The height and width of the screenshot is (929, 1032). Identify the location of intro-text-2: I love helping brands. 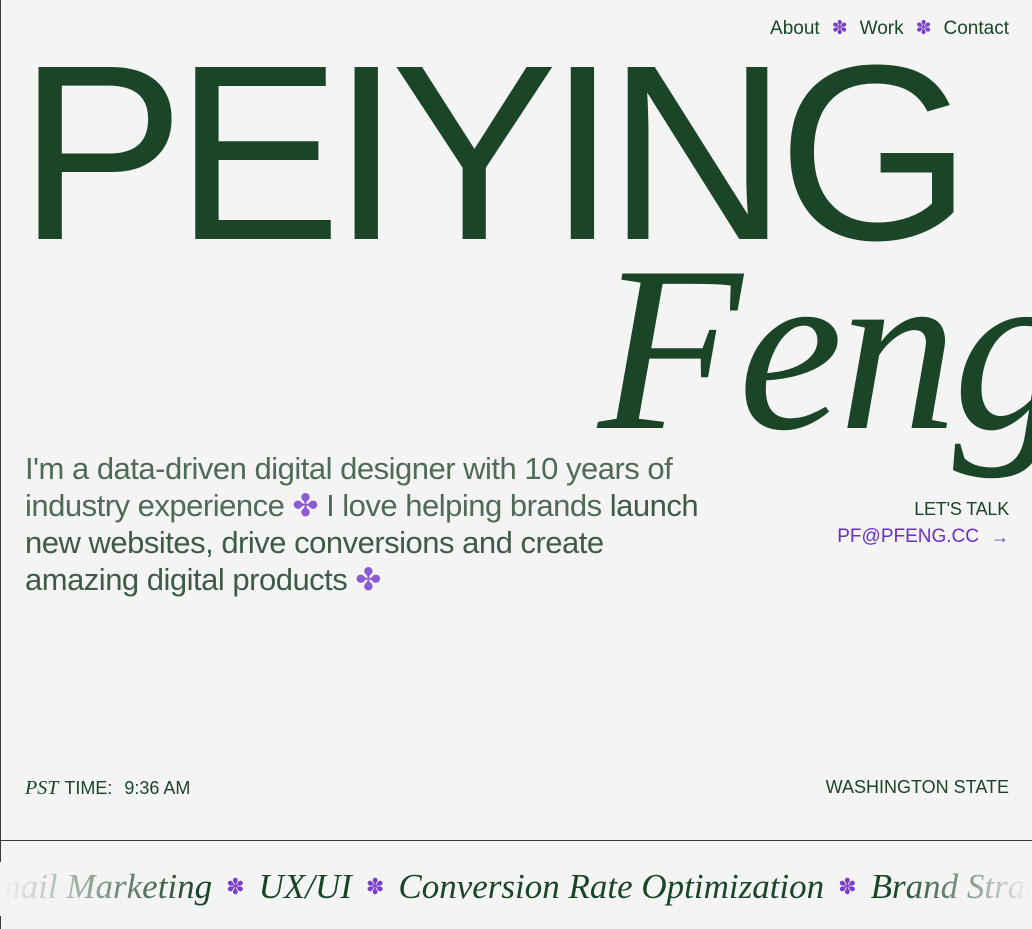
(464, 505).